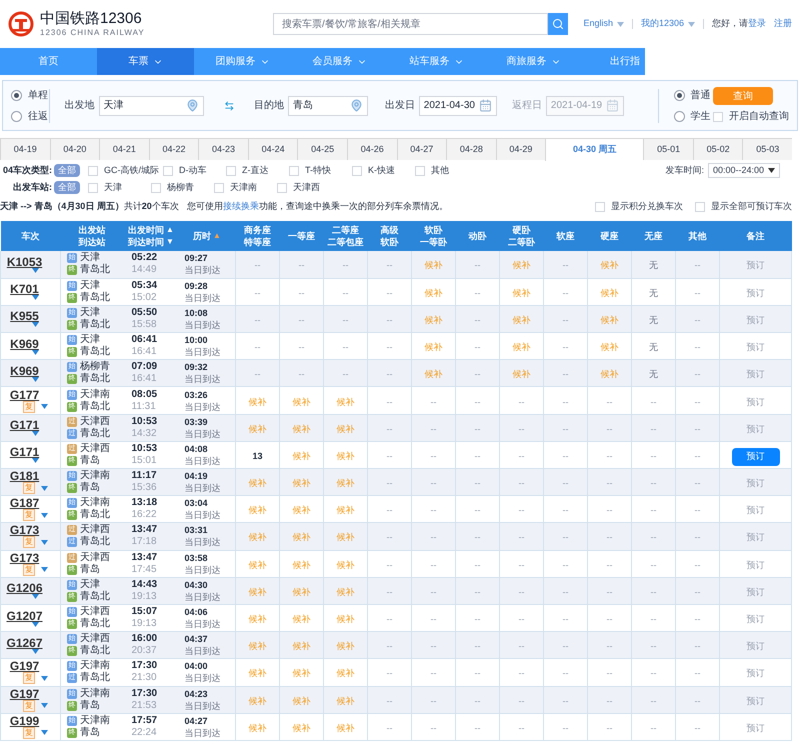  Describe the element at coordinates (558, 24) in the screenshot. I see `search-button` at that location.